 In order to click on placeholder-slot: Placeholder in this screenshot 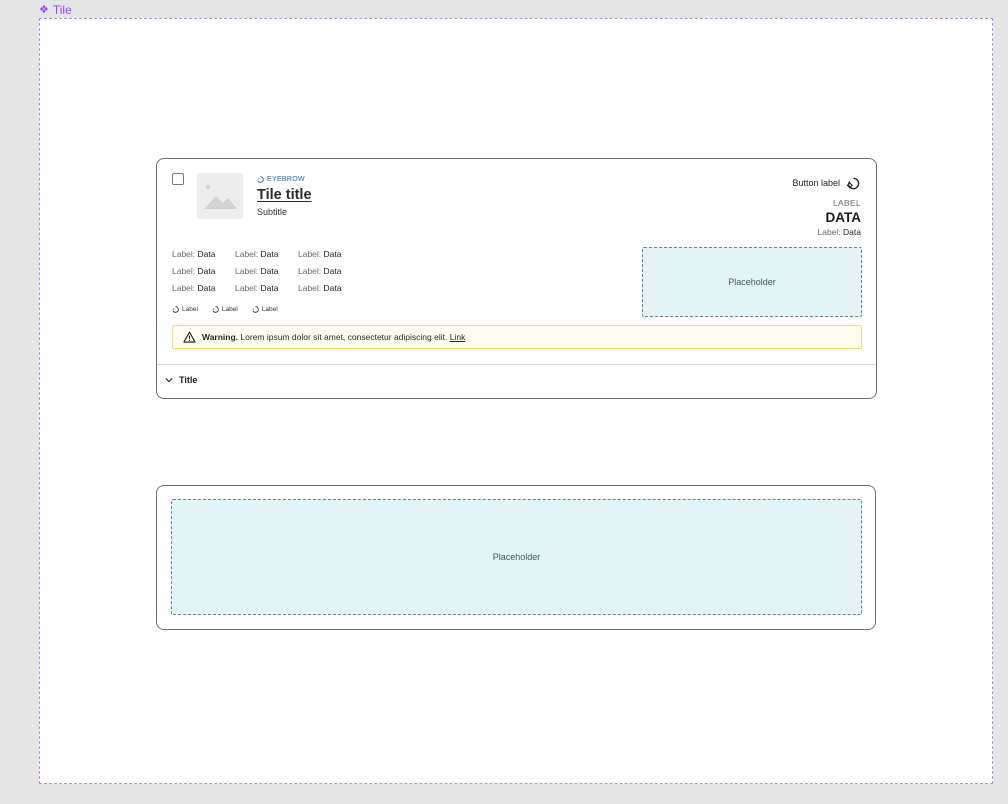, I will do `click(752, 282)`.